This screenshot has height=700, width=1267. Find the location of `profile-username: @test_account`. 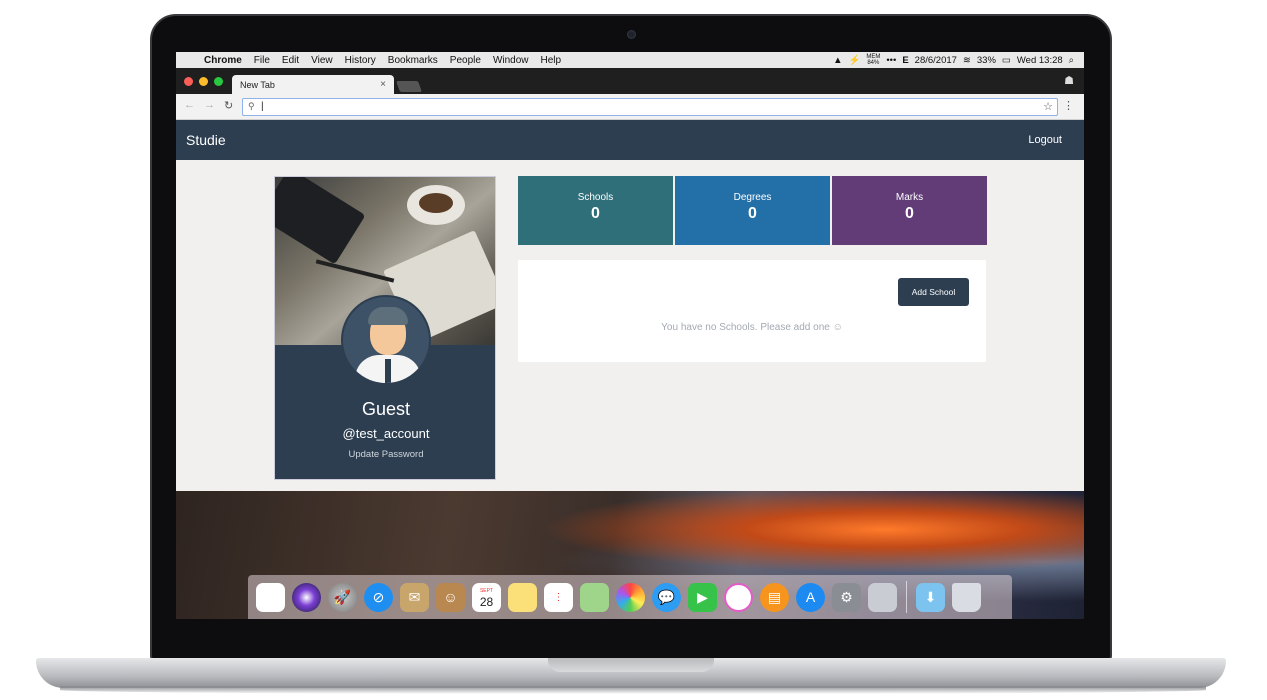

profile-username: @test_account is located at coordinates (386, 433).